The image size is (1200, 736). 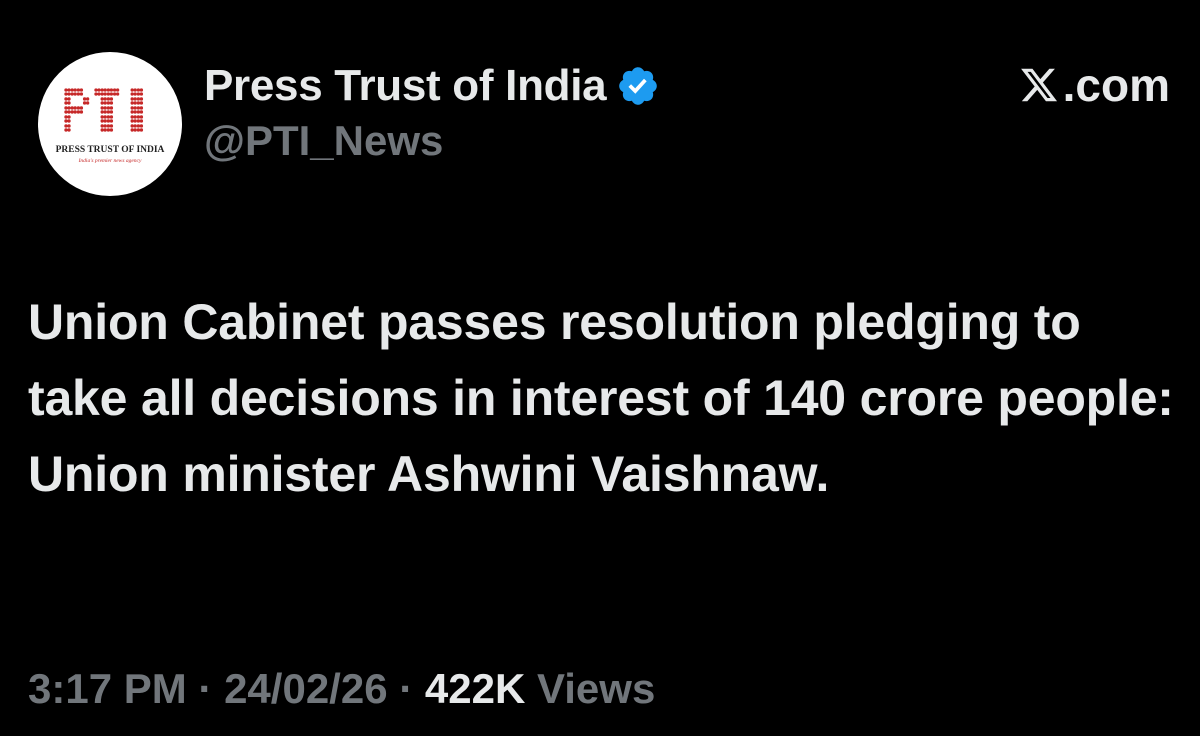 What do you see at coordinates (107, 688) in the screenshot?
I see `tweet-time: 3:17 PM` at bounding box center [107, 688].